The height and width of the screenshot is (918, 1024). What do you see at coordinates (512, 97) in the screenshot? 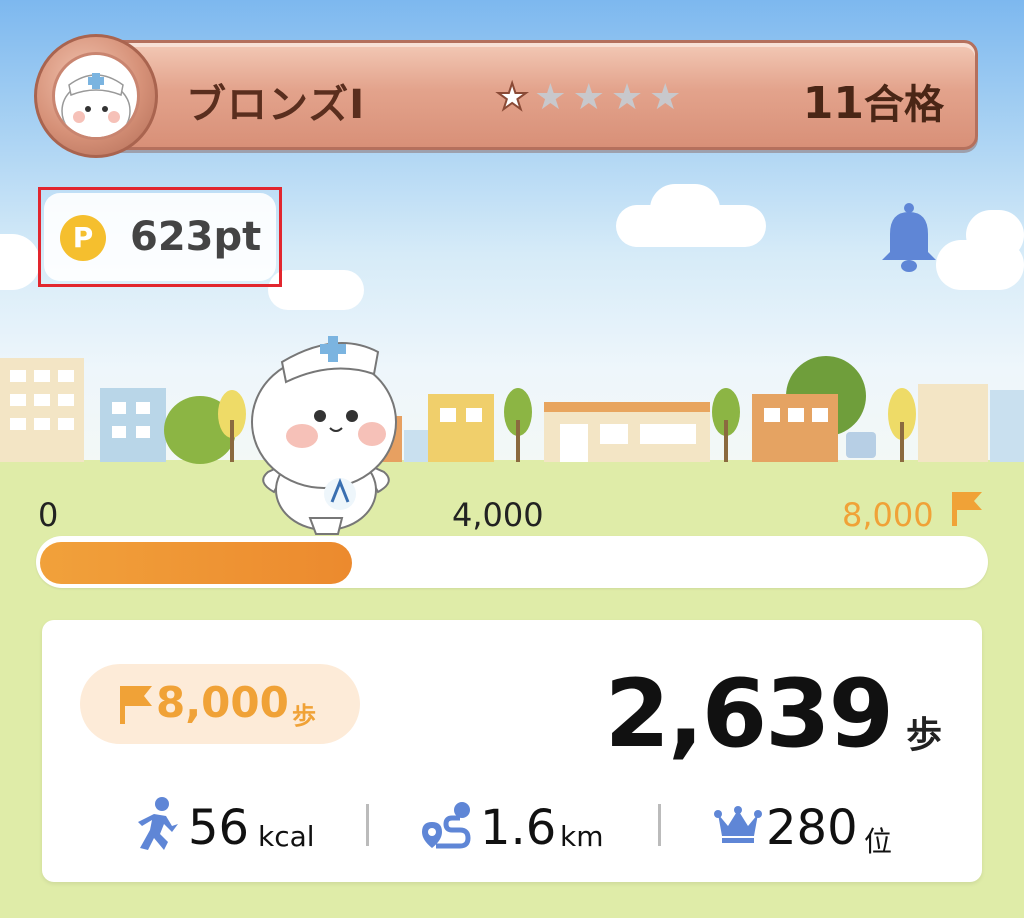
I see `star-filled-icon: ★` at bounding box center [512, 97].